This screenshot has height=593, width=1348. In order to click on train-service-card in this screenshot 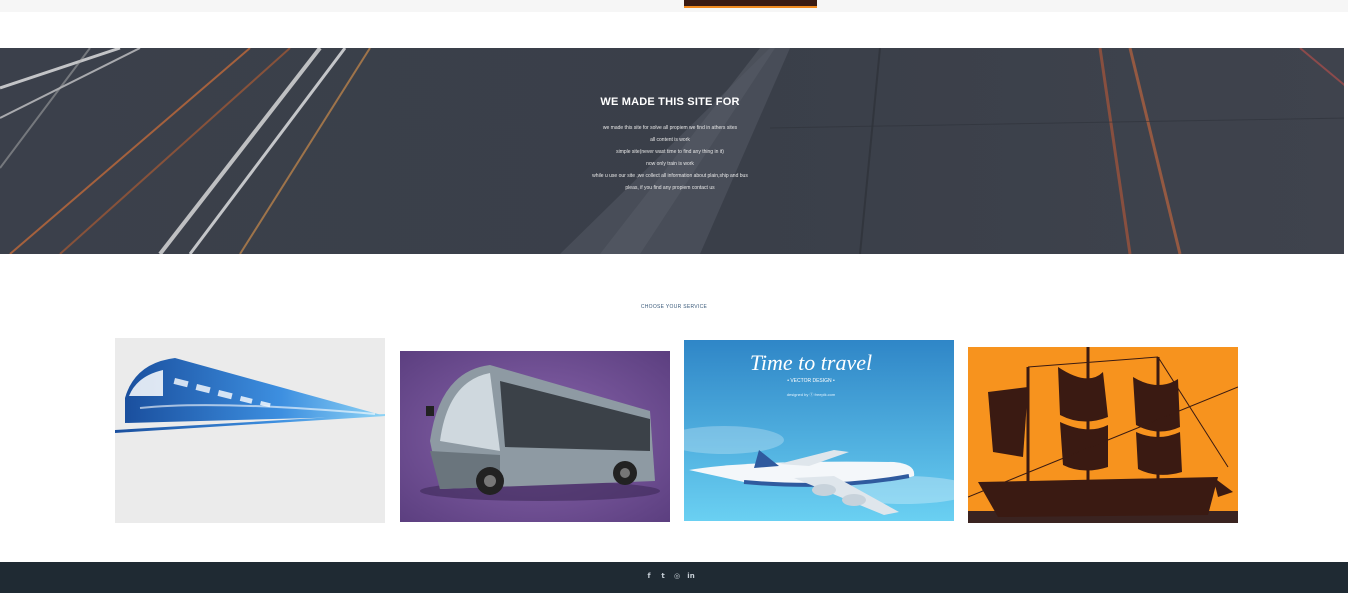, I will do `click(250, 430)`.